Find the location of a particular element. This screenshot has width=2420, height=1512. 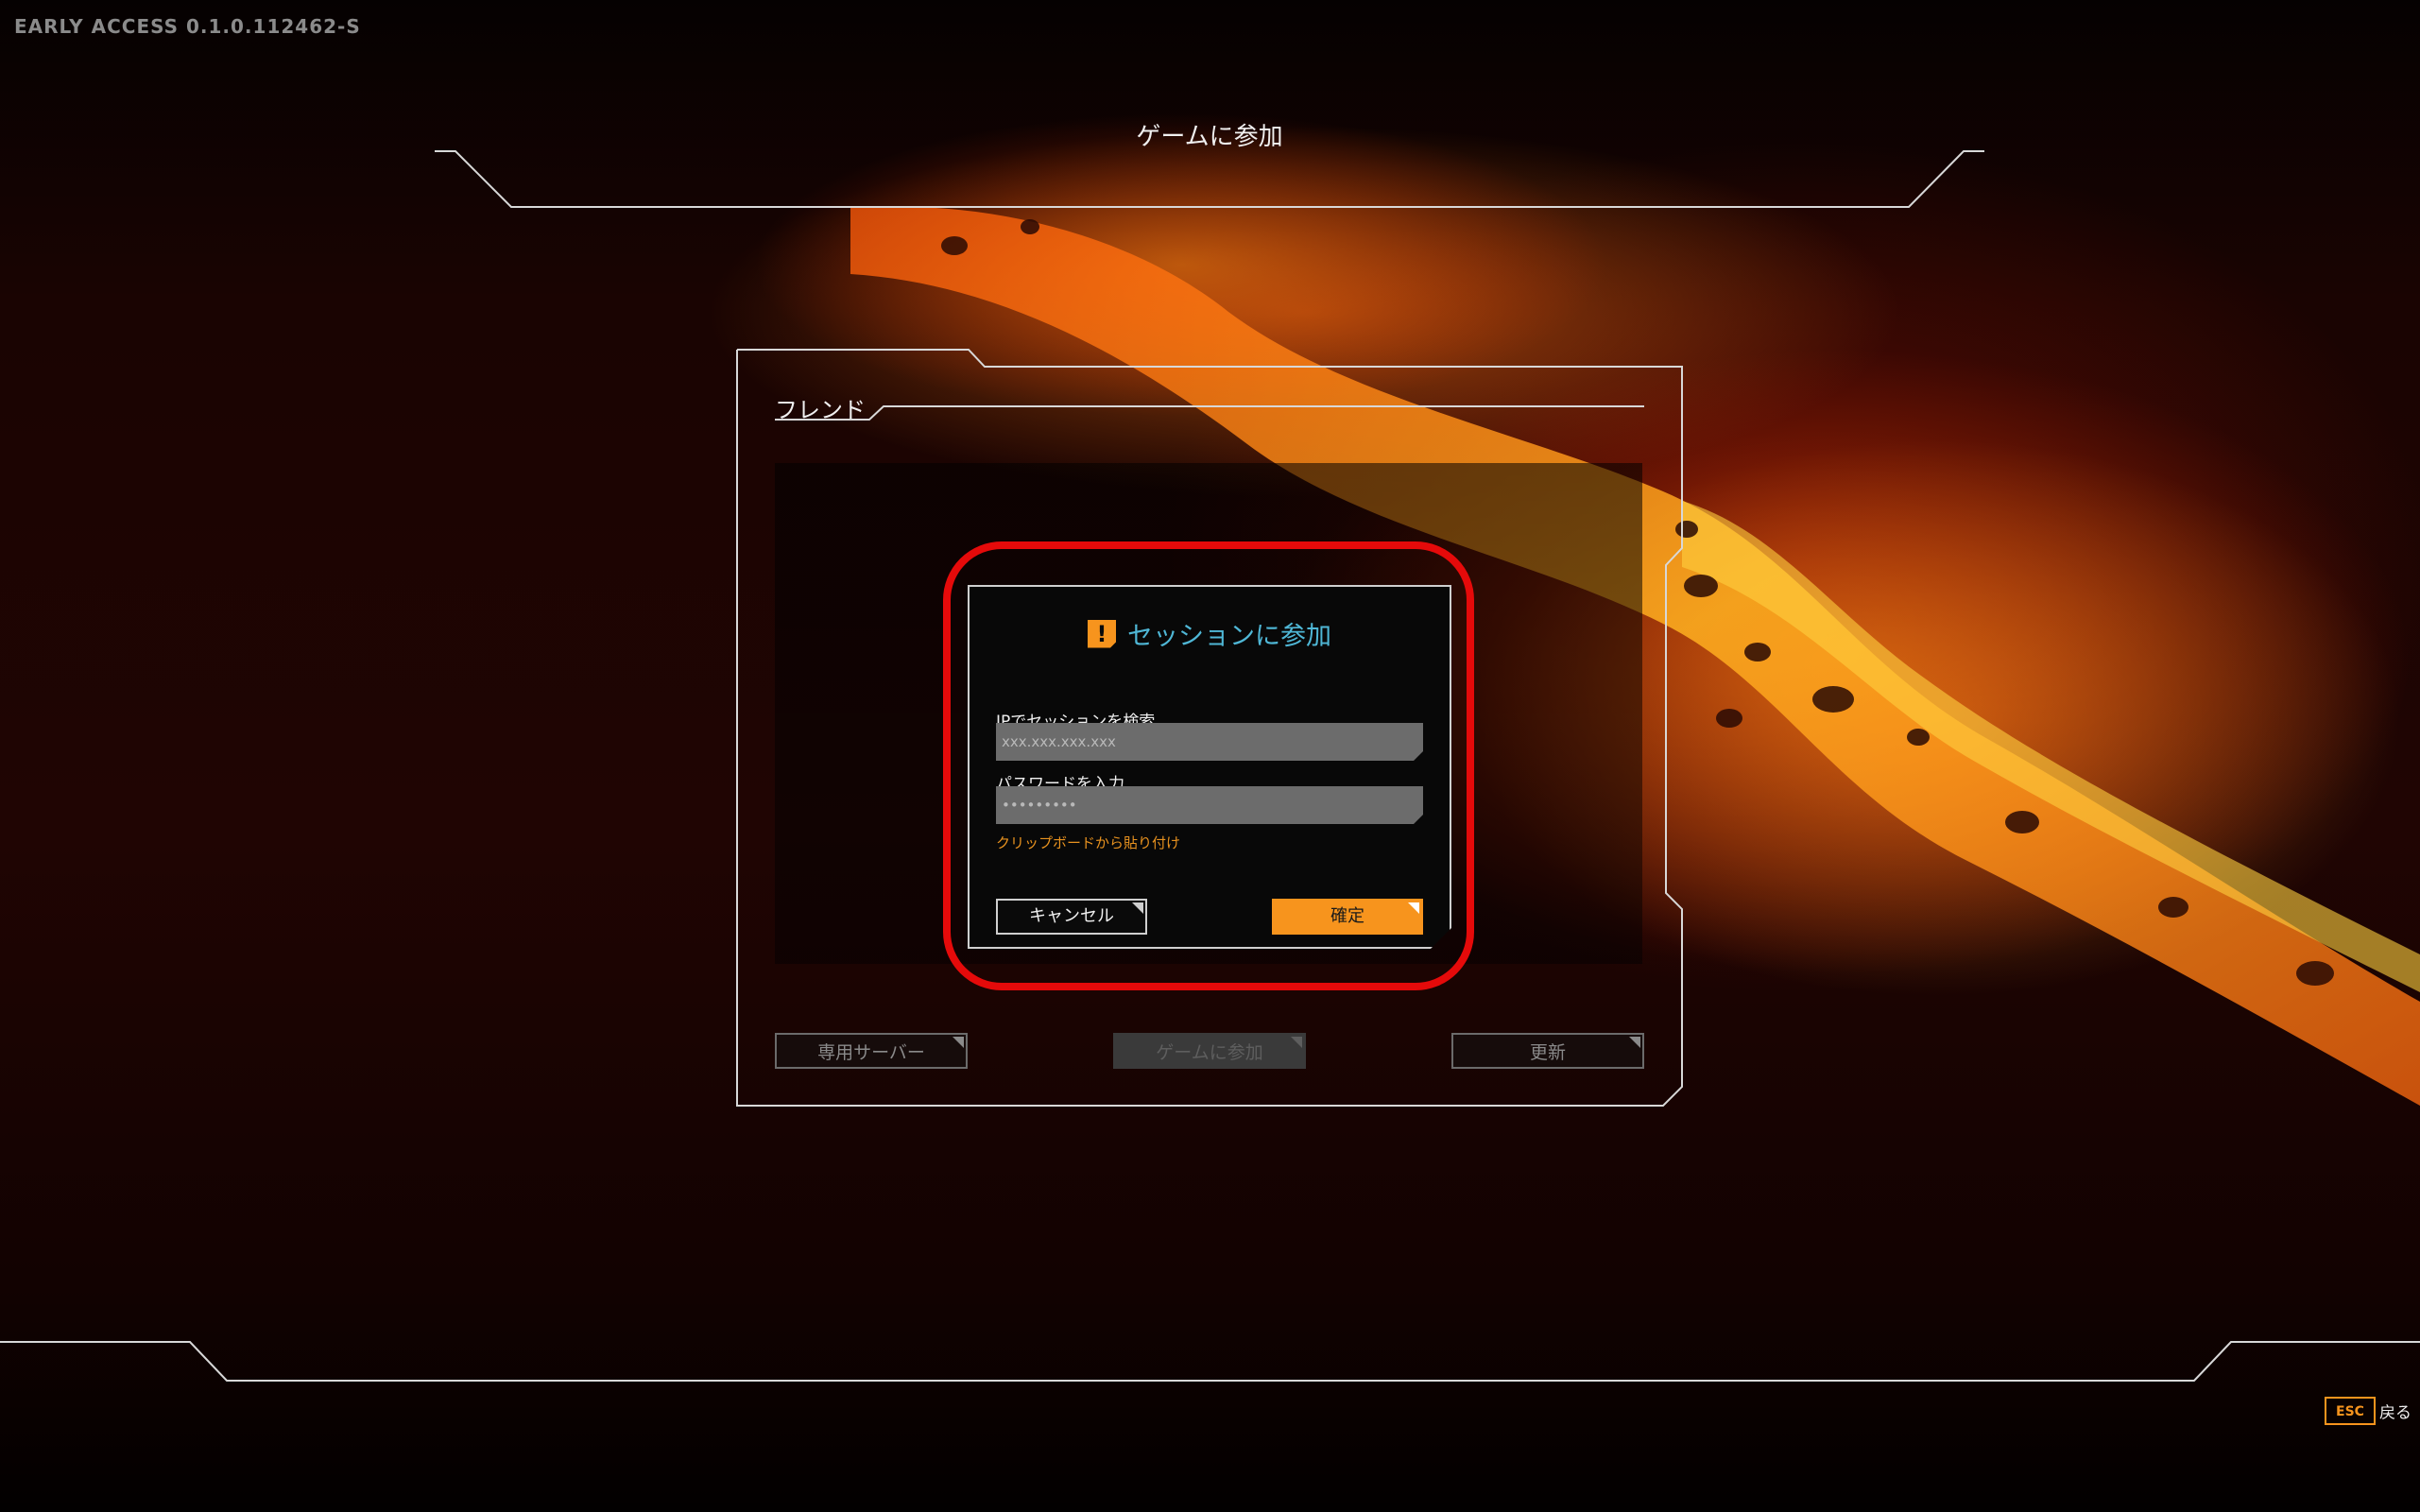

join-game-button: ゲームに参加 is located at coordinates (1209, 1051).